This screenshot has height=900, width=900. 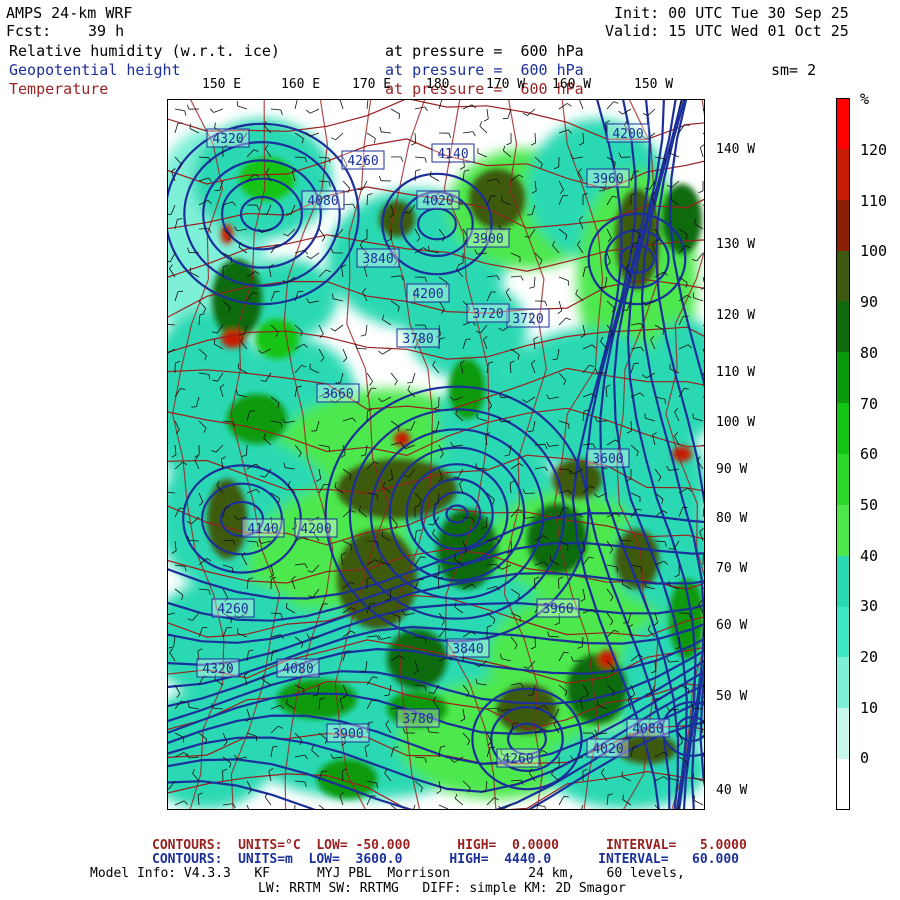 I want to click on valid-time: Valid: 15 UTC Wed 01 Oct 25, so click(x=727, y=31).